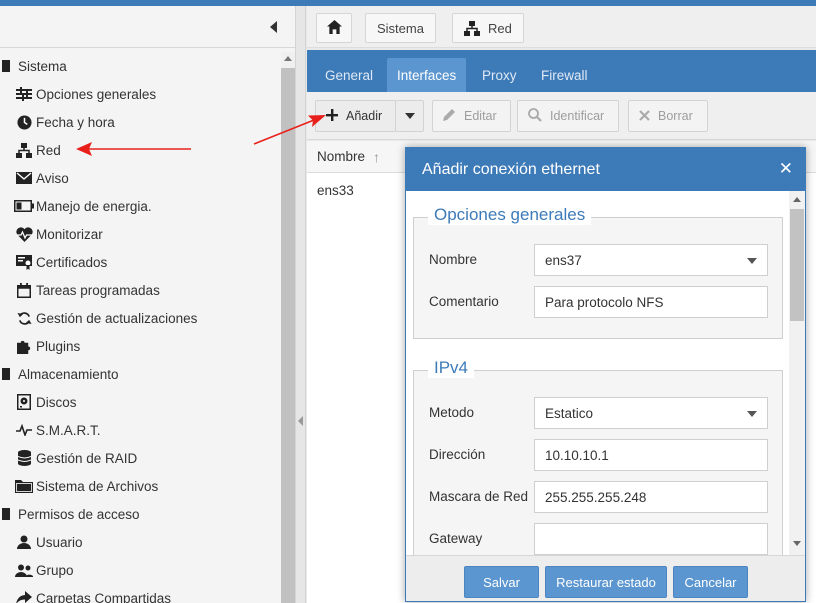 This screenshot has width=816, height=603. What do you see at coordinates (24, 262) in the screenshot?
I see `certificate-icon` at bounding box center [24, 262].